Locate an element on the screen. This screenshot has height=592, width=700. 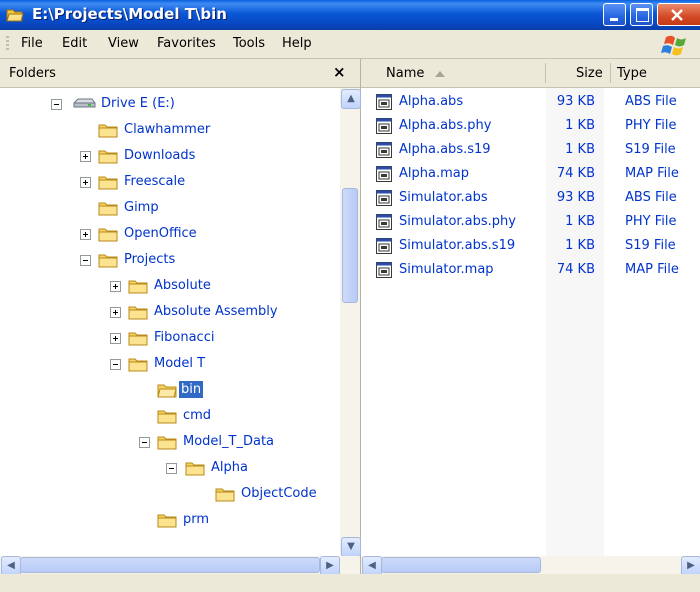
menu-bar: File Edit View Favorites Tools Help is located at coordinates (350, 44).